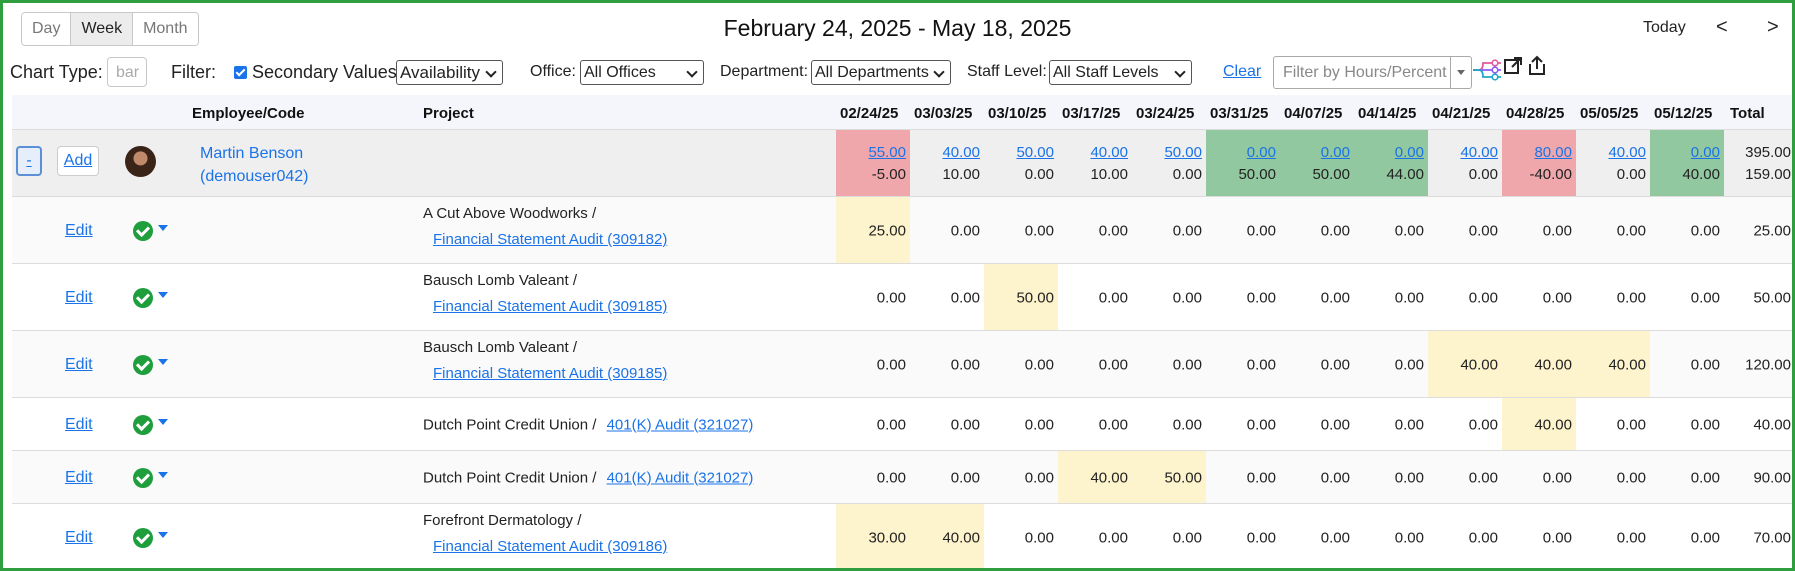  What do you see at coordinates (1372, 72) in the screenshot?
I see `hours-percent-filter: Filter by Hours/Percent` at bounding box center [1372, 72].